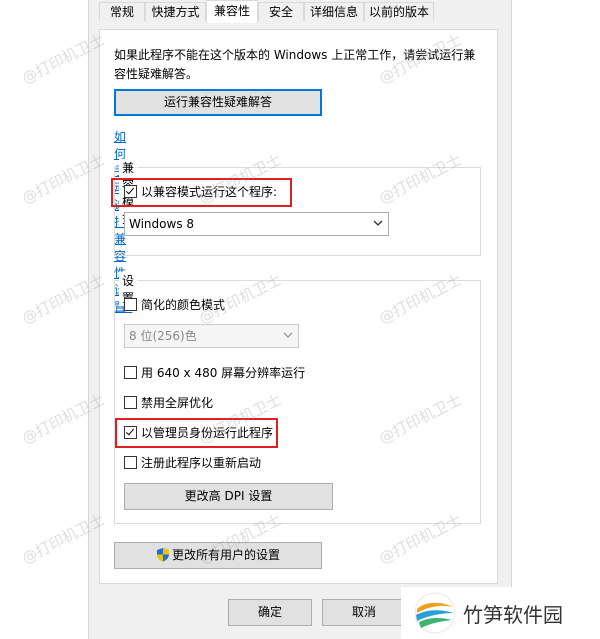 The width and height of the screenshot is (600, 639). Describe the element at coordinates (201, 463) in the screenshot. I see `restart-label: 注册此程序以重新启动` at that location.